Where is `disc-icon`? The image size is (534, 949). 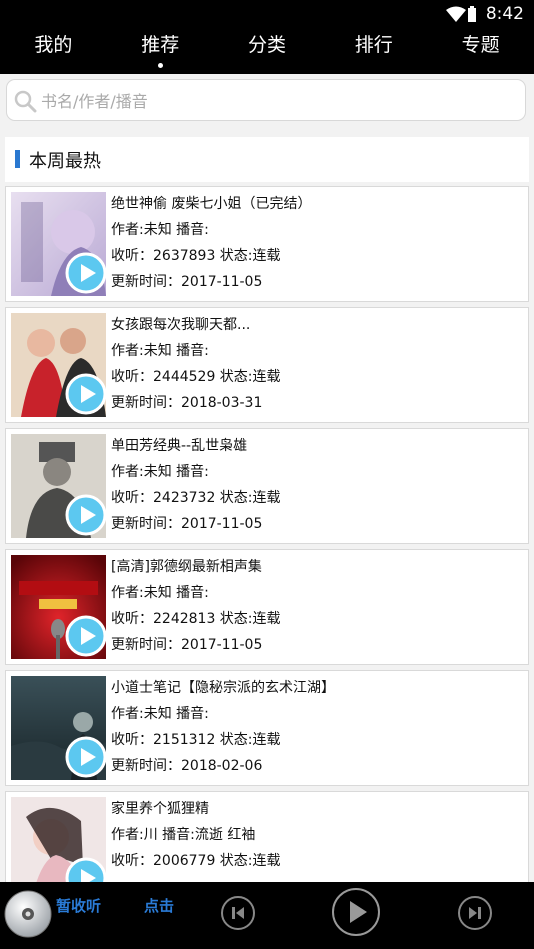 disc-icon is located at coordinates (28, 914).